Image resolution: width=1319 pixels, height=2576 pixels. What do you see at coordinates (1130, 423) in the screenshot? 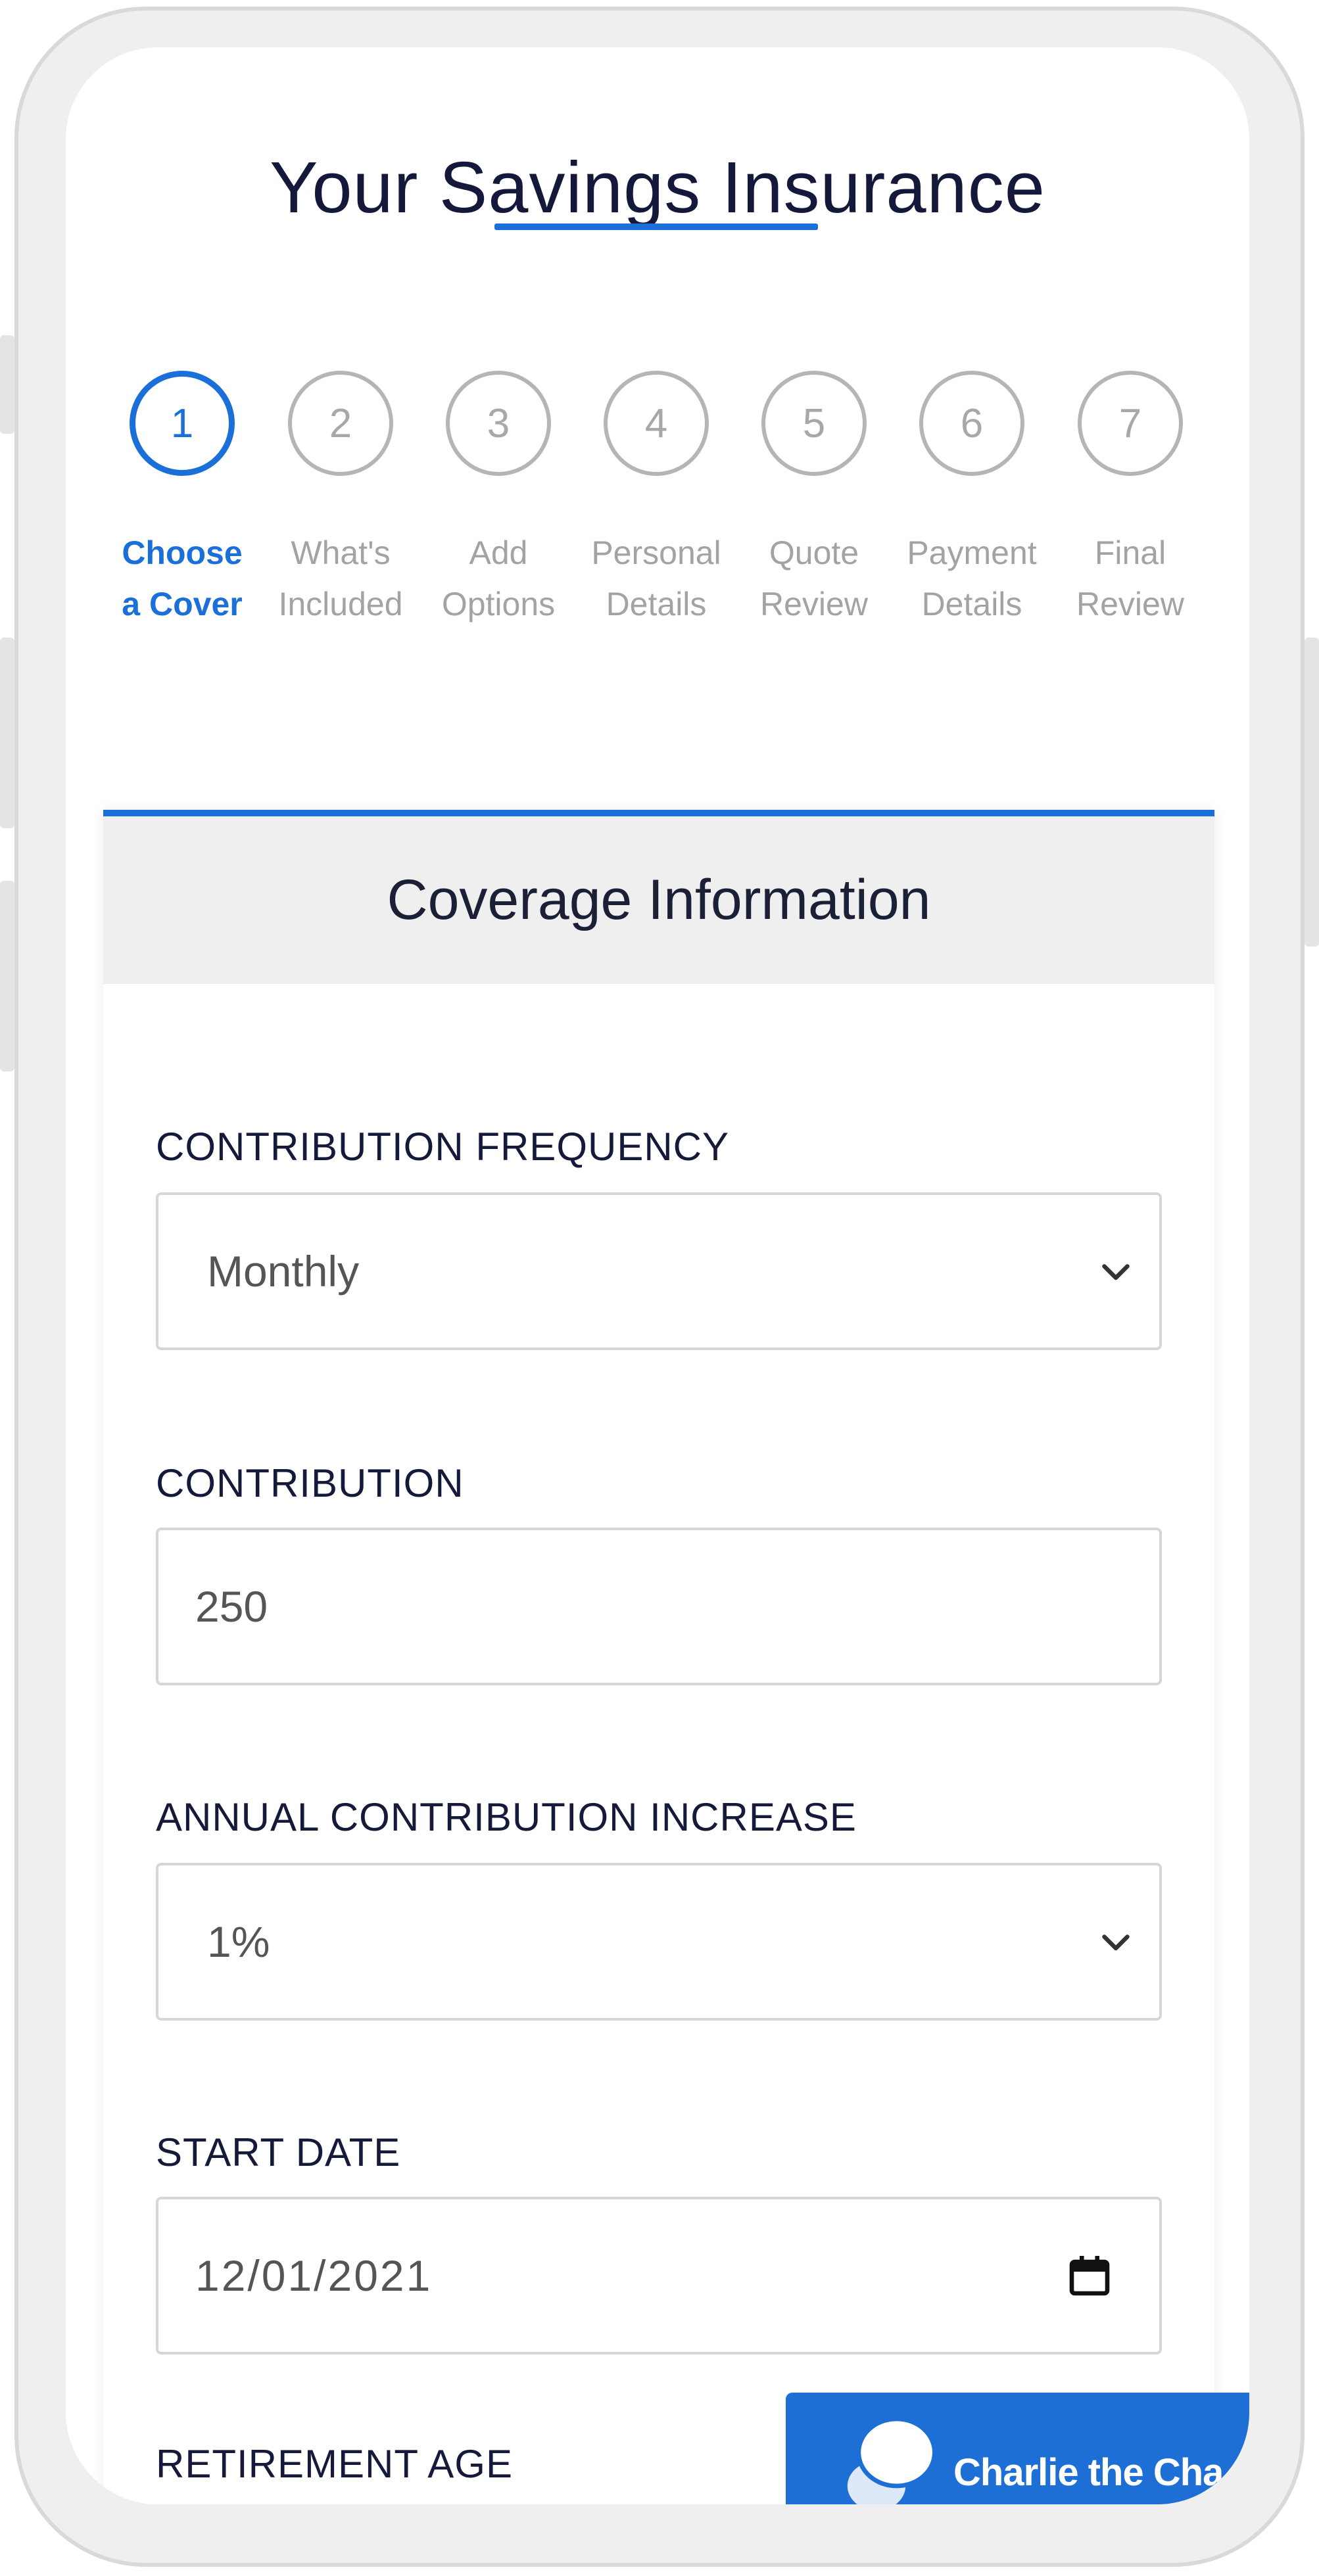
I see `step-circle: 7` at bounding box center [1130, 423].